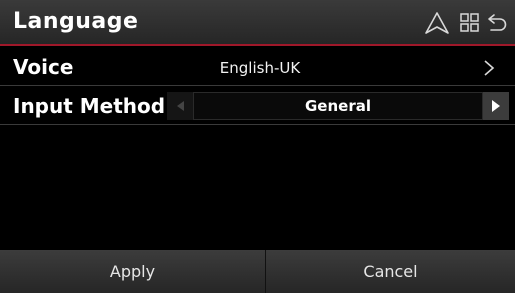  What do you see at coordinates (498, 23) in the screenshot?
I see `back-icon` at bounding box center [498, 23].